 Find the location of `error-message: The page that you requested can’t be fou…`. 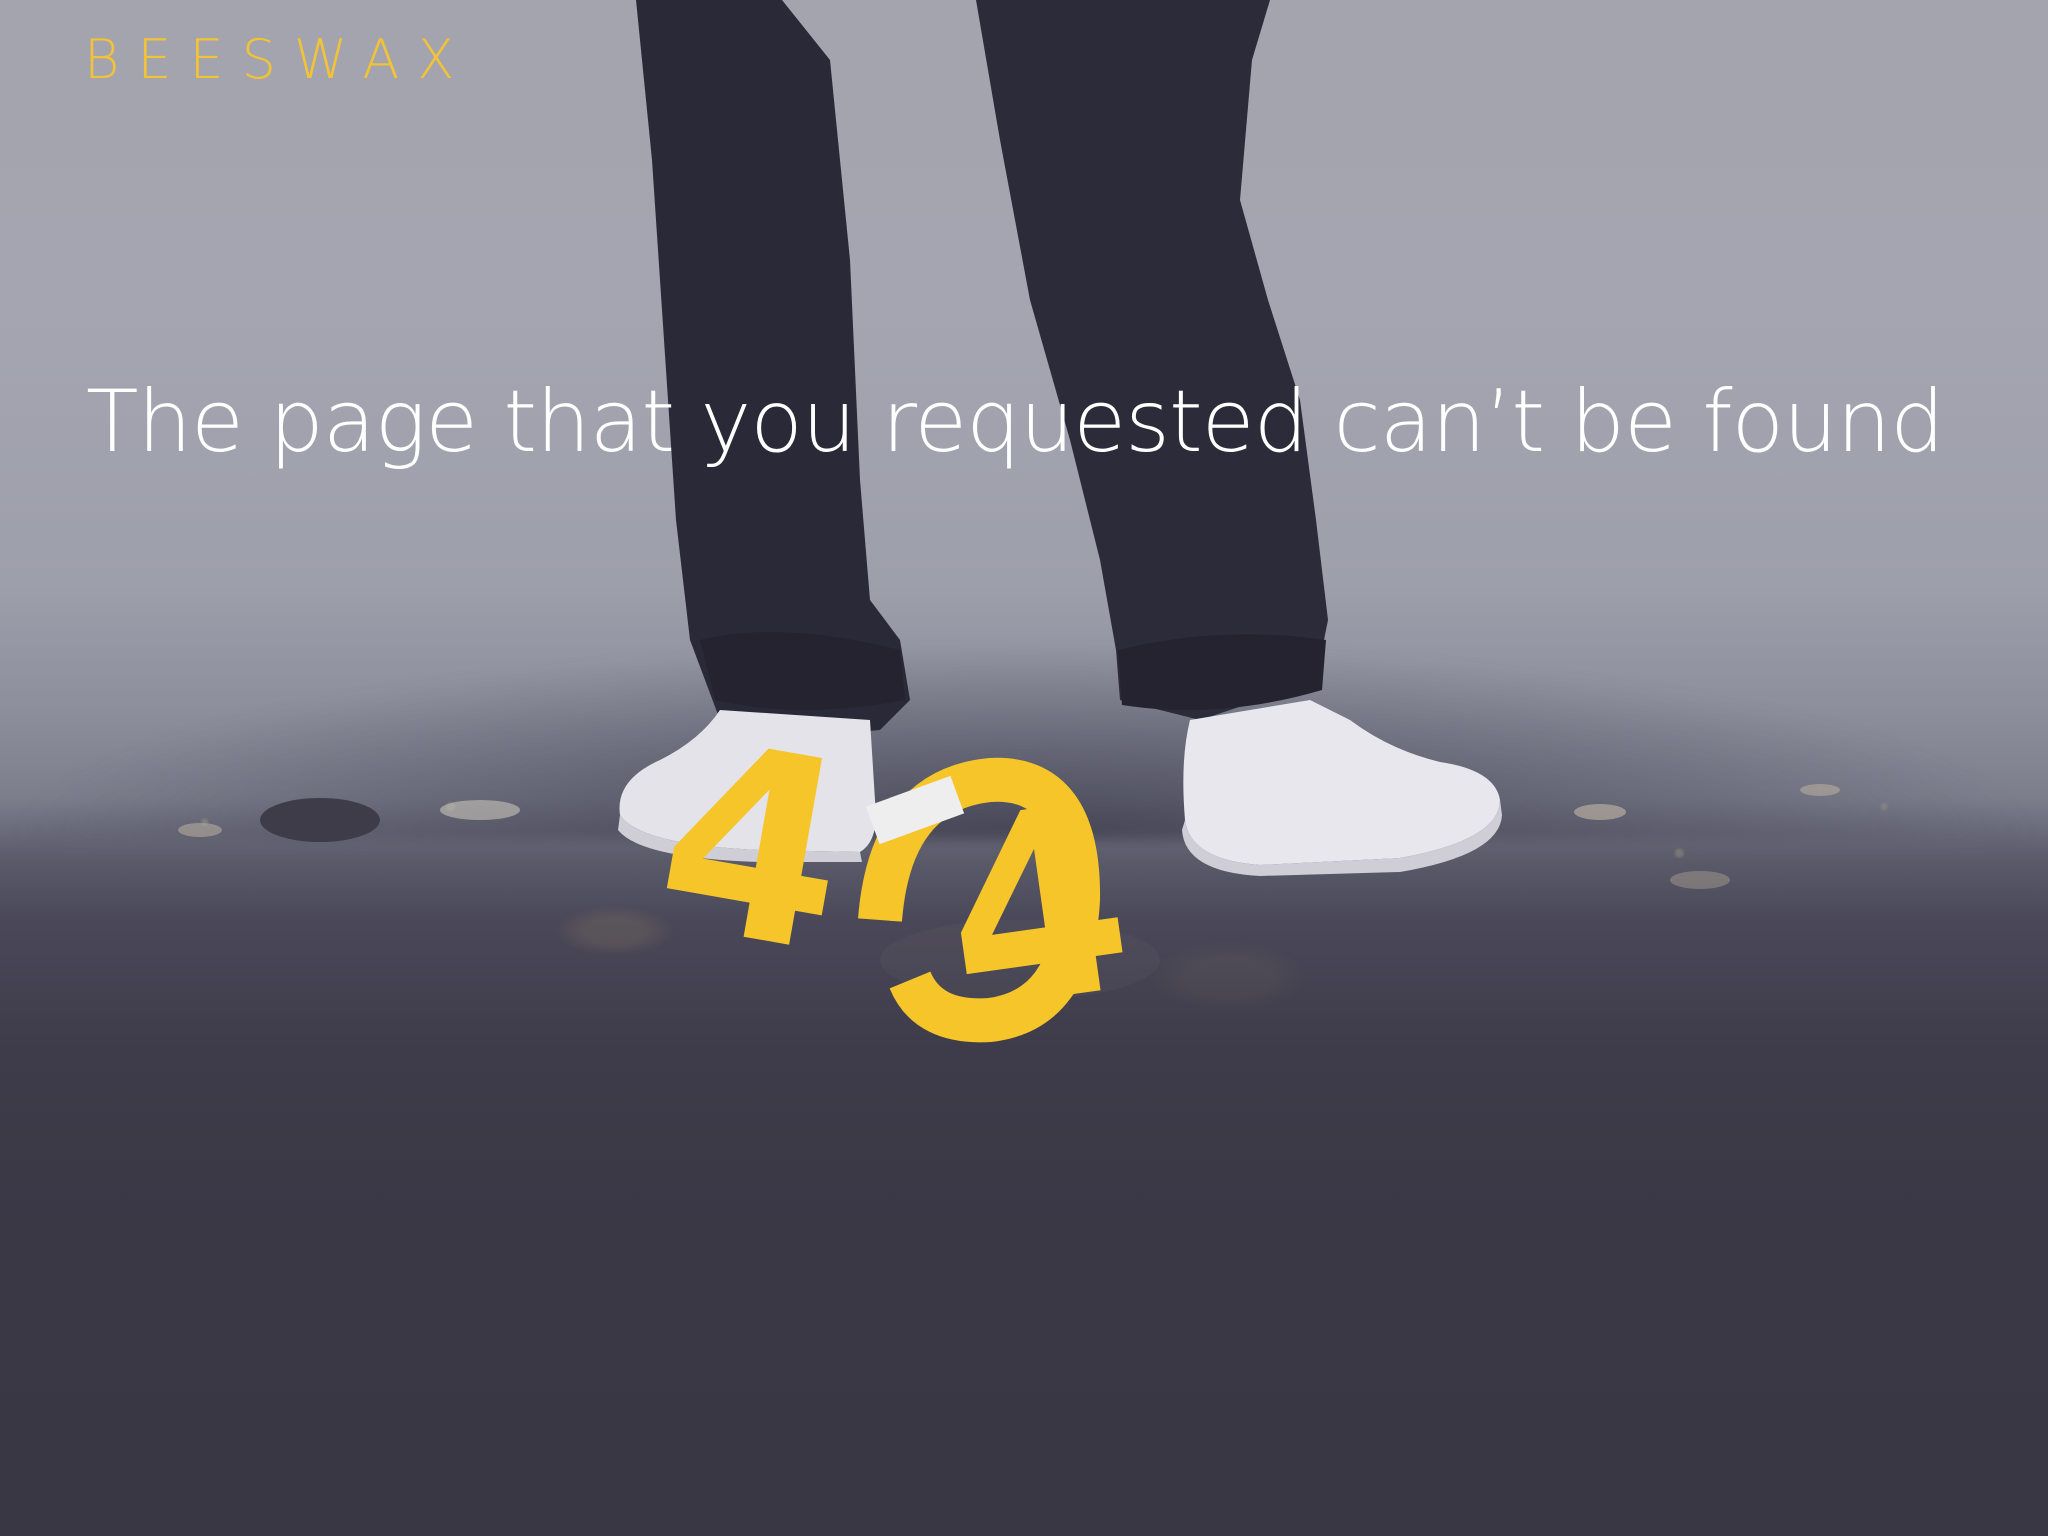

error-message: The page that you requested can’t be fou… is located at coordinates (1015, 422).